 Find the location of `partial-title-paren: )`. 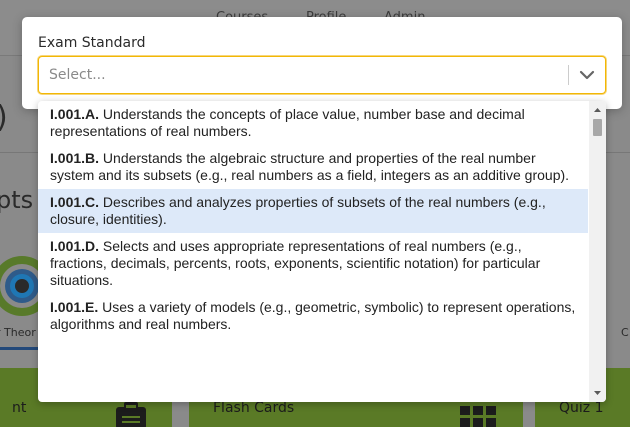

partial-title-paren: ) is located at coordinates (4, 117).